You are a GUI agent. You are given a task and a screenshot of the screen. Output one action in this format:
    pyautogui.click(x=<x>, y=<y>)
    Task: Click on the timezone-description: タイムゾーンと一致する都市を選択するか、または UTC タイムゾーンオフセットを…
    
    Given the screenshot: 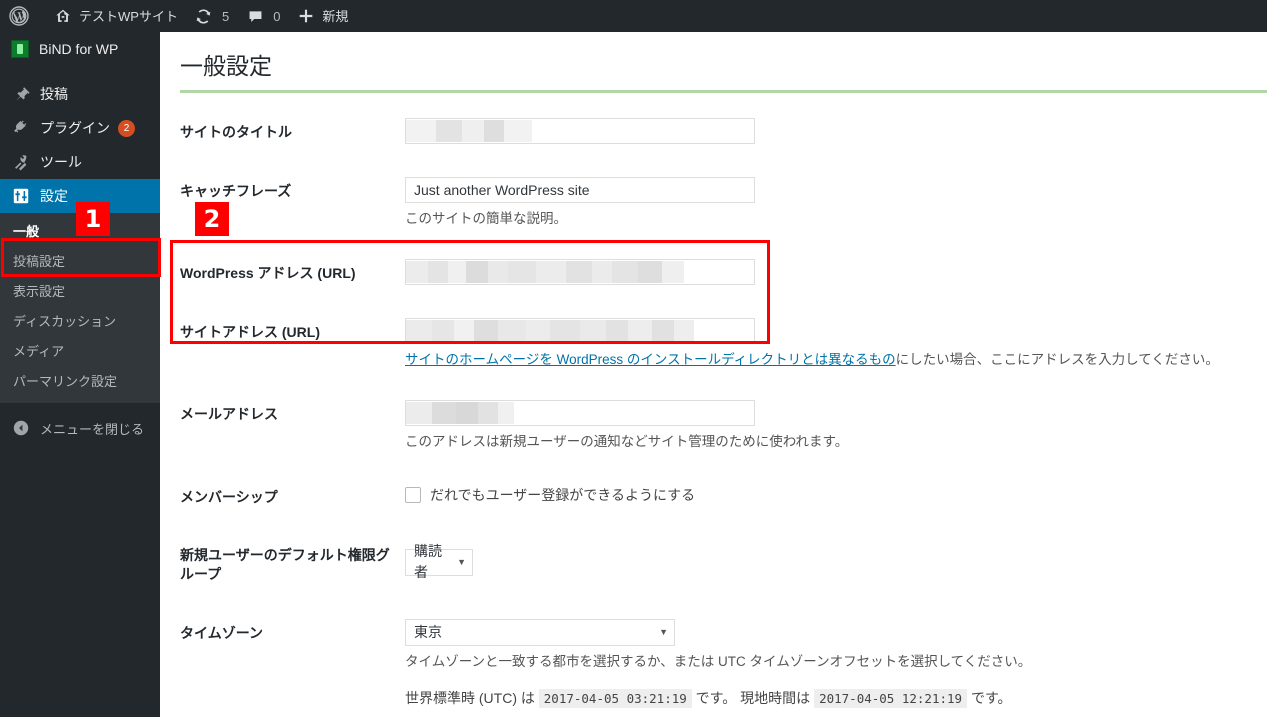 What is the action you would take?
    pyautogui.click(x=827, y=662)
    